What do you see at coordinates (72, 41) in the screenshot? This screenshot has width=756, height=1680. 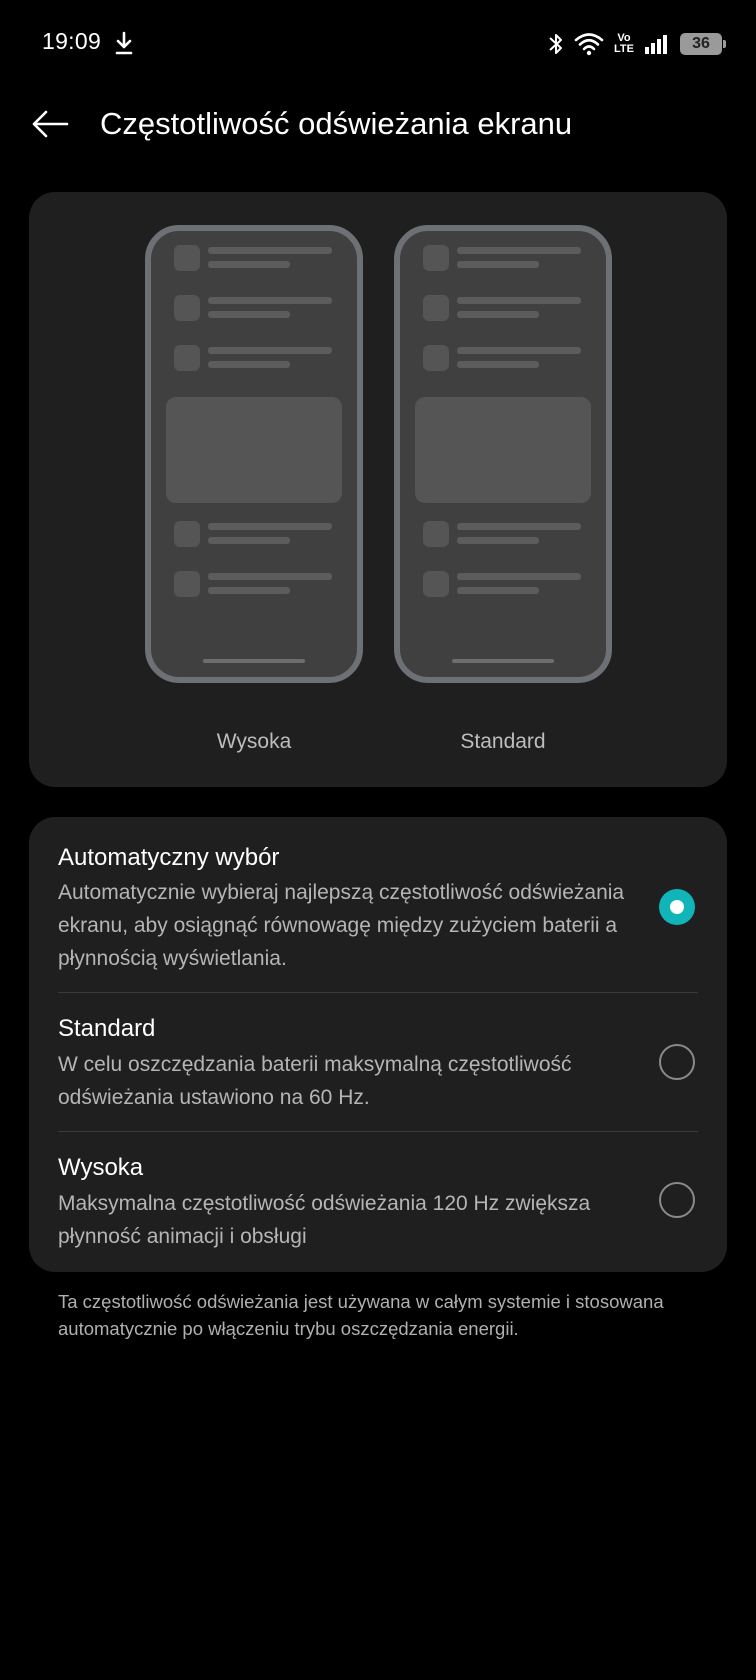 I see `status-time: 19:09` at bounding box center [72, 41].